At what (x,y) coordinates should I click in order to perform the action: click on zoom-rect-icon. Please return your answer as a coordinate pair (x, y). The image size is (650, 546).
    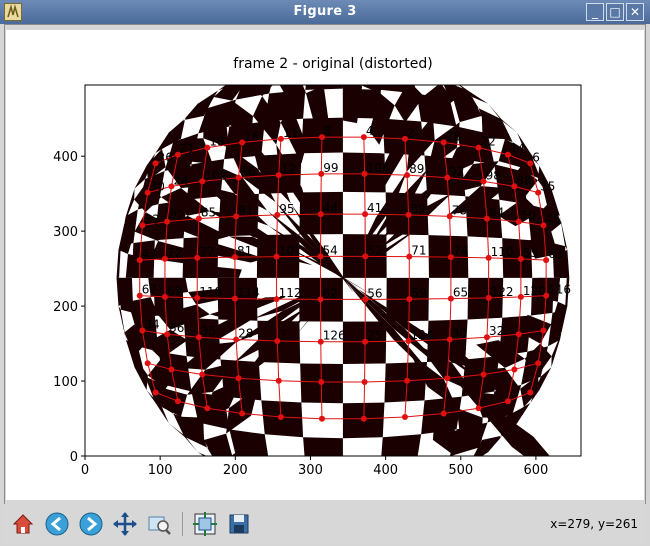
    Looking at the image, I should click on (159, 524).